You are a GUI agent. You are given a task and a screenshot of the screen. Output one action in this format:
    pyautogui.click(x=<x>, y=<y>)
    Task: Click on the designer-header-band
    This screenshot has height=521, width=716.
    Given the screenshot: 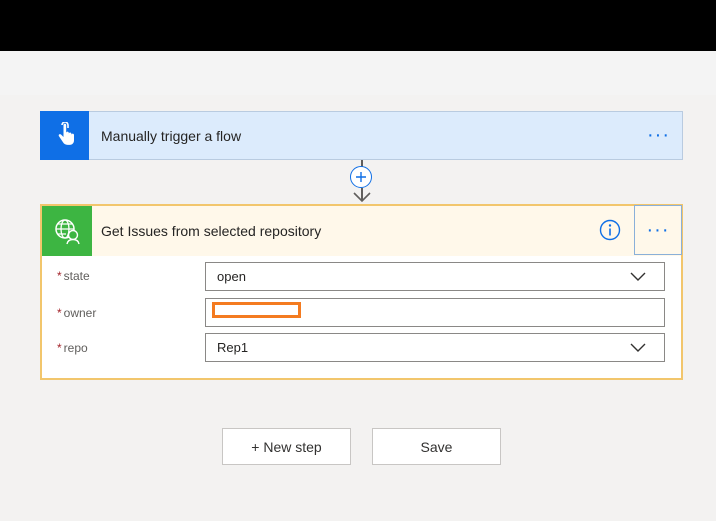 What is the action you would take?
    pyautogui.click(x=358, y=73)
    